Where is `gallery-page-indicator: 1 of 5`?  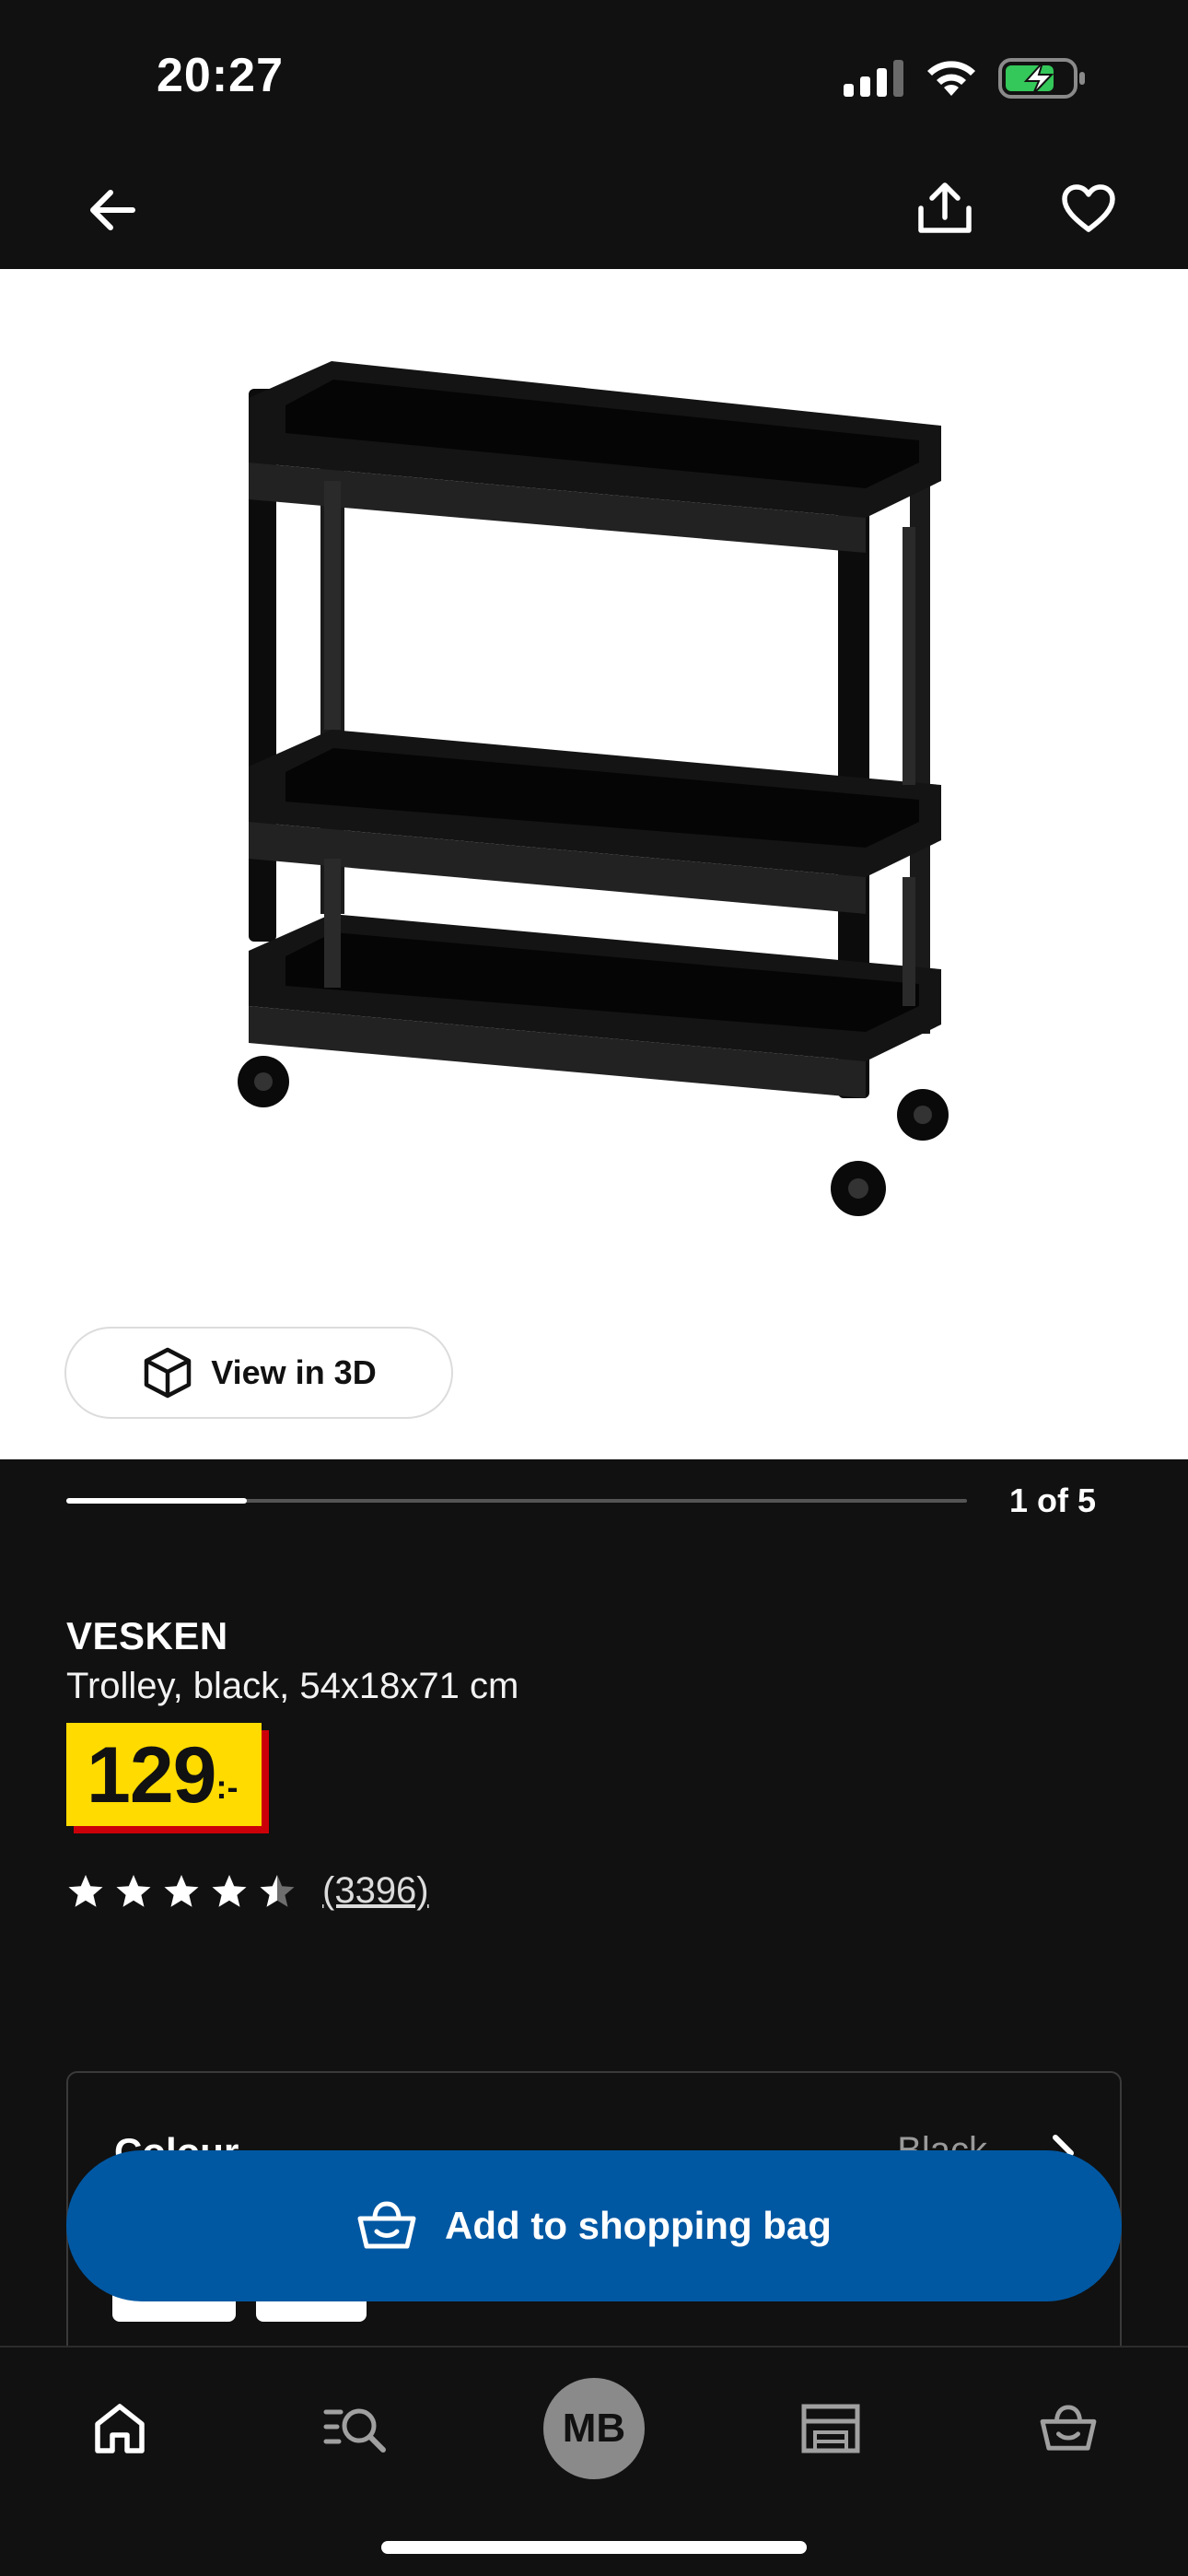 gallery-page-indicator: 1 of 5 is located at coordinates (1053, 1500).